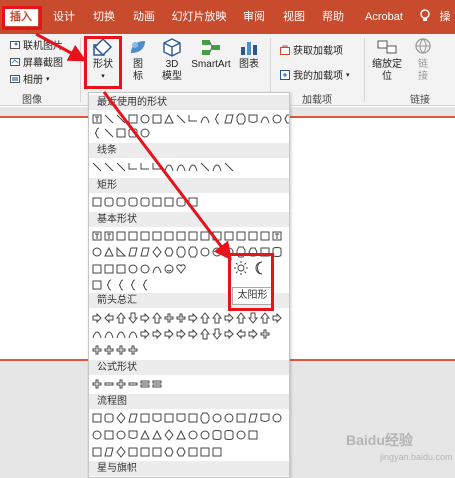  I want to click on sun-shape-icon, so click(241, 268).